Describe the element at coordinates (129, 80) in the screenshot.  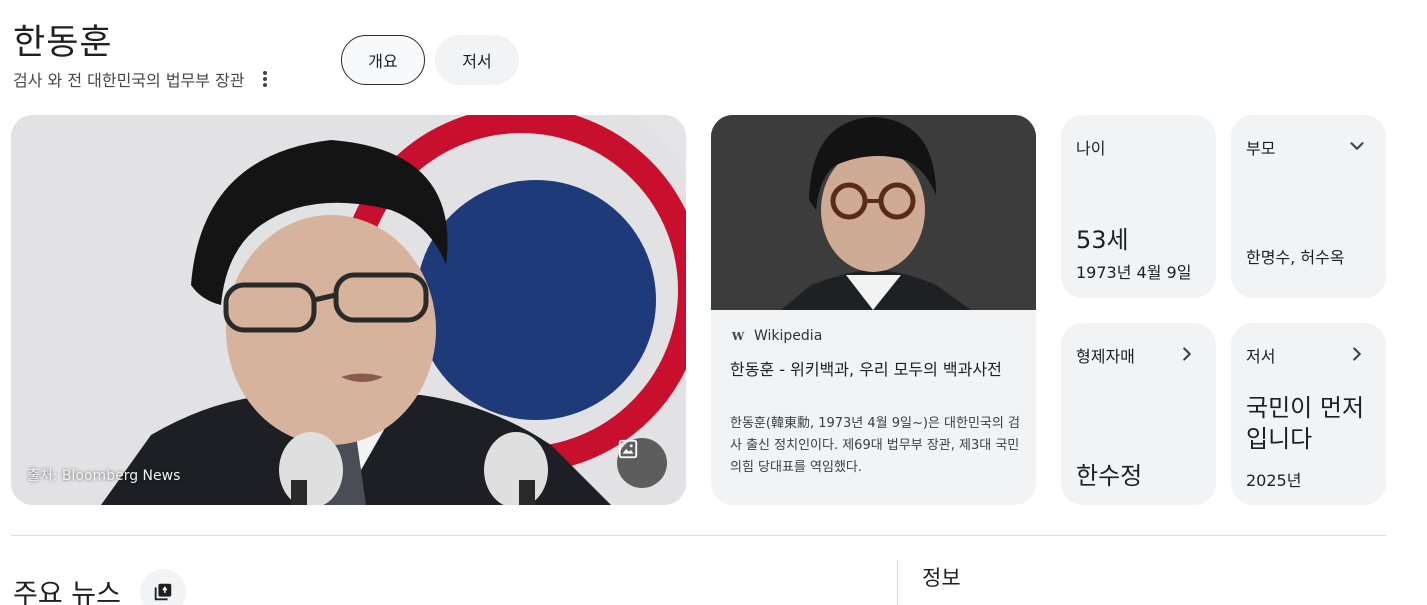
I see `subtitle-text: 검사 와 전 대한민국의 법무부 장관` at that location.